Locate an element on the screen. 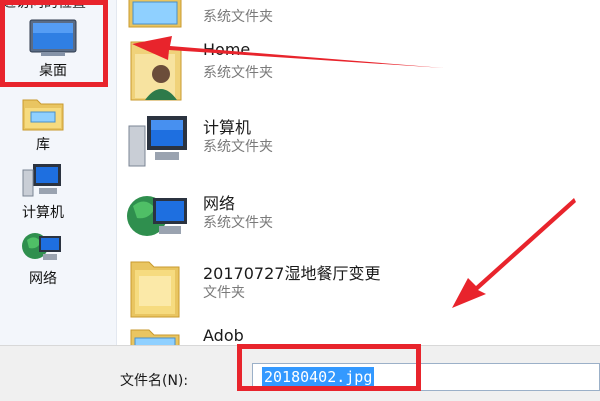 The height and width of the screenshot is (401, 600). sidebar-item-label: 库 is located at coordinates (43, 145).